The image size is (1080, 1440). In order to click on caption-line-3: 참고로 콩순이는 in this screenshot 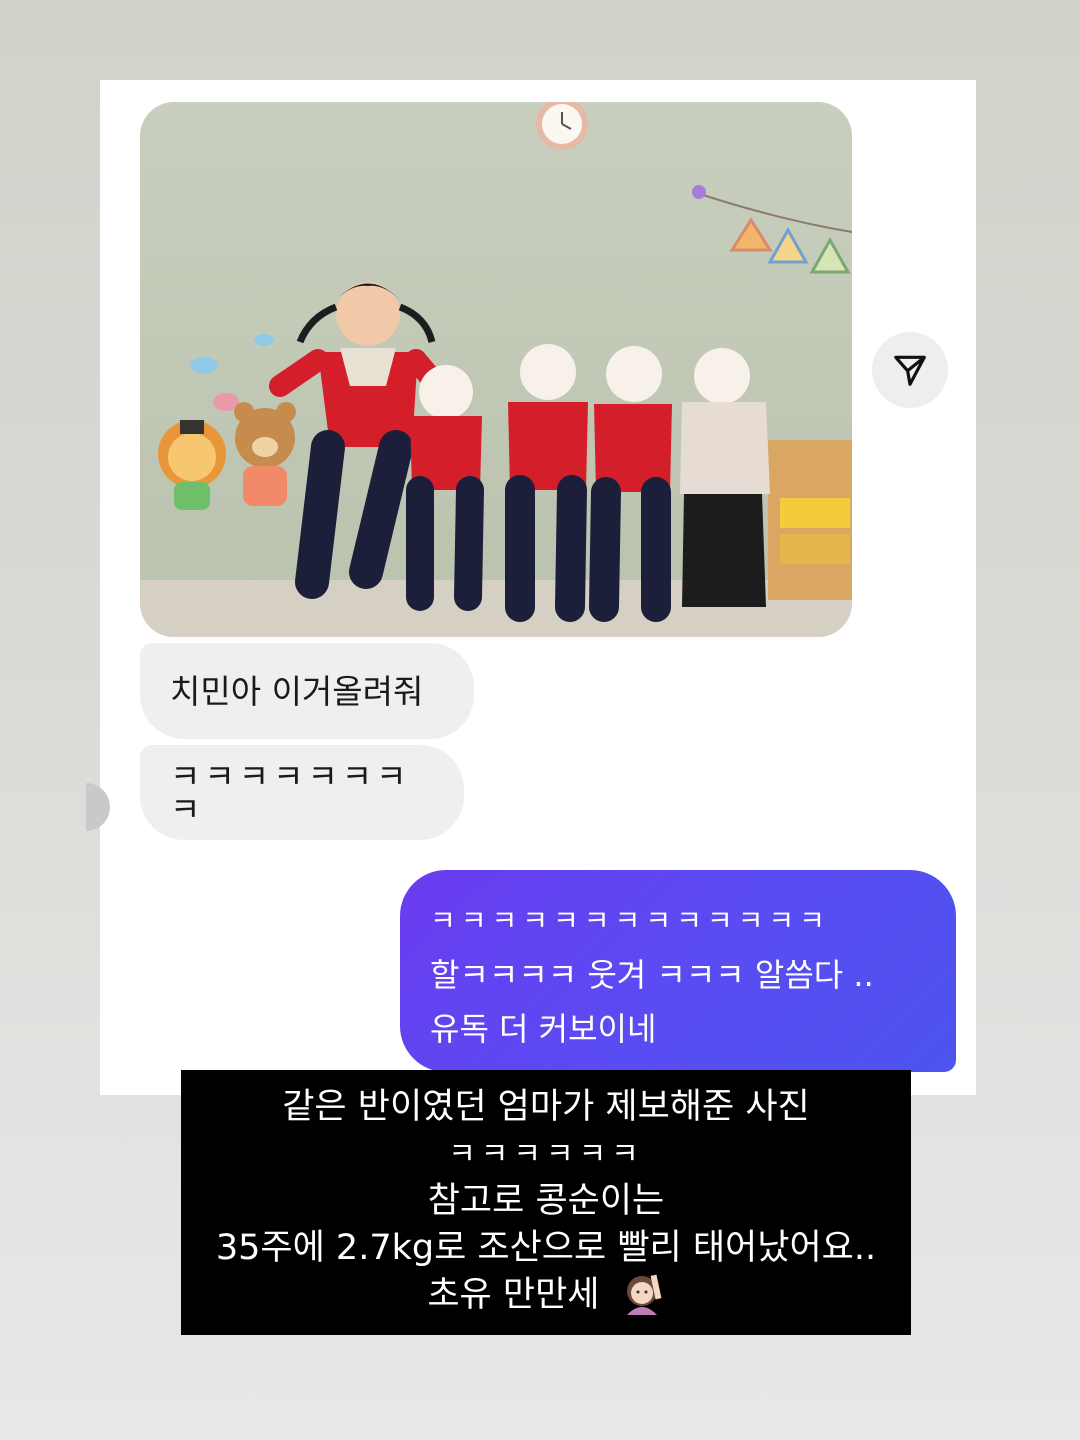, I will do `click(546, 1201)`.